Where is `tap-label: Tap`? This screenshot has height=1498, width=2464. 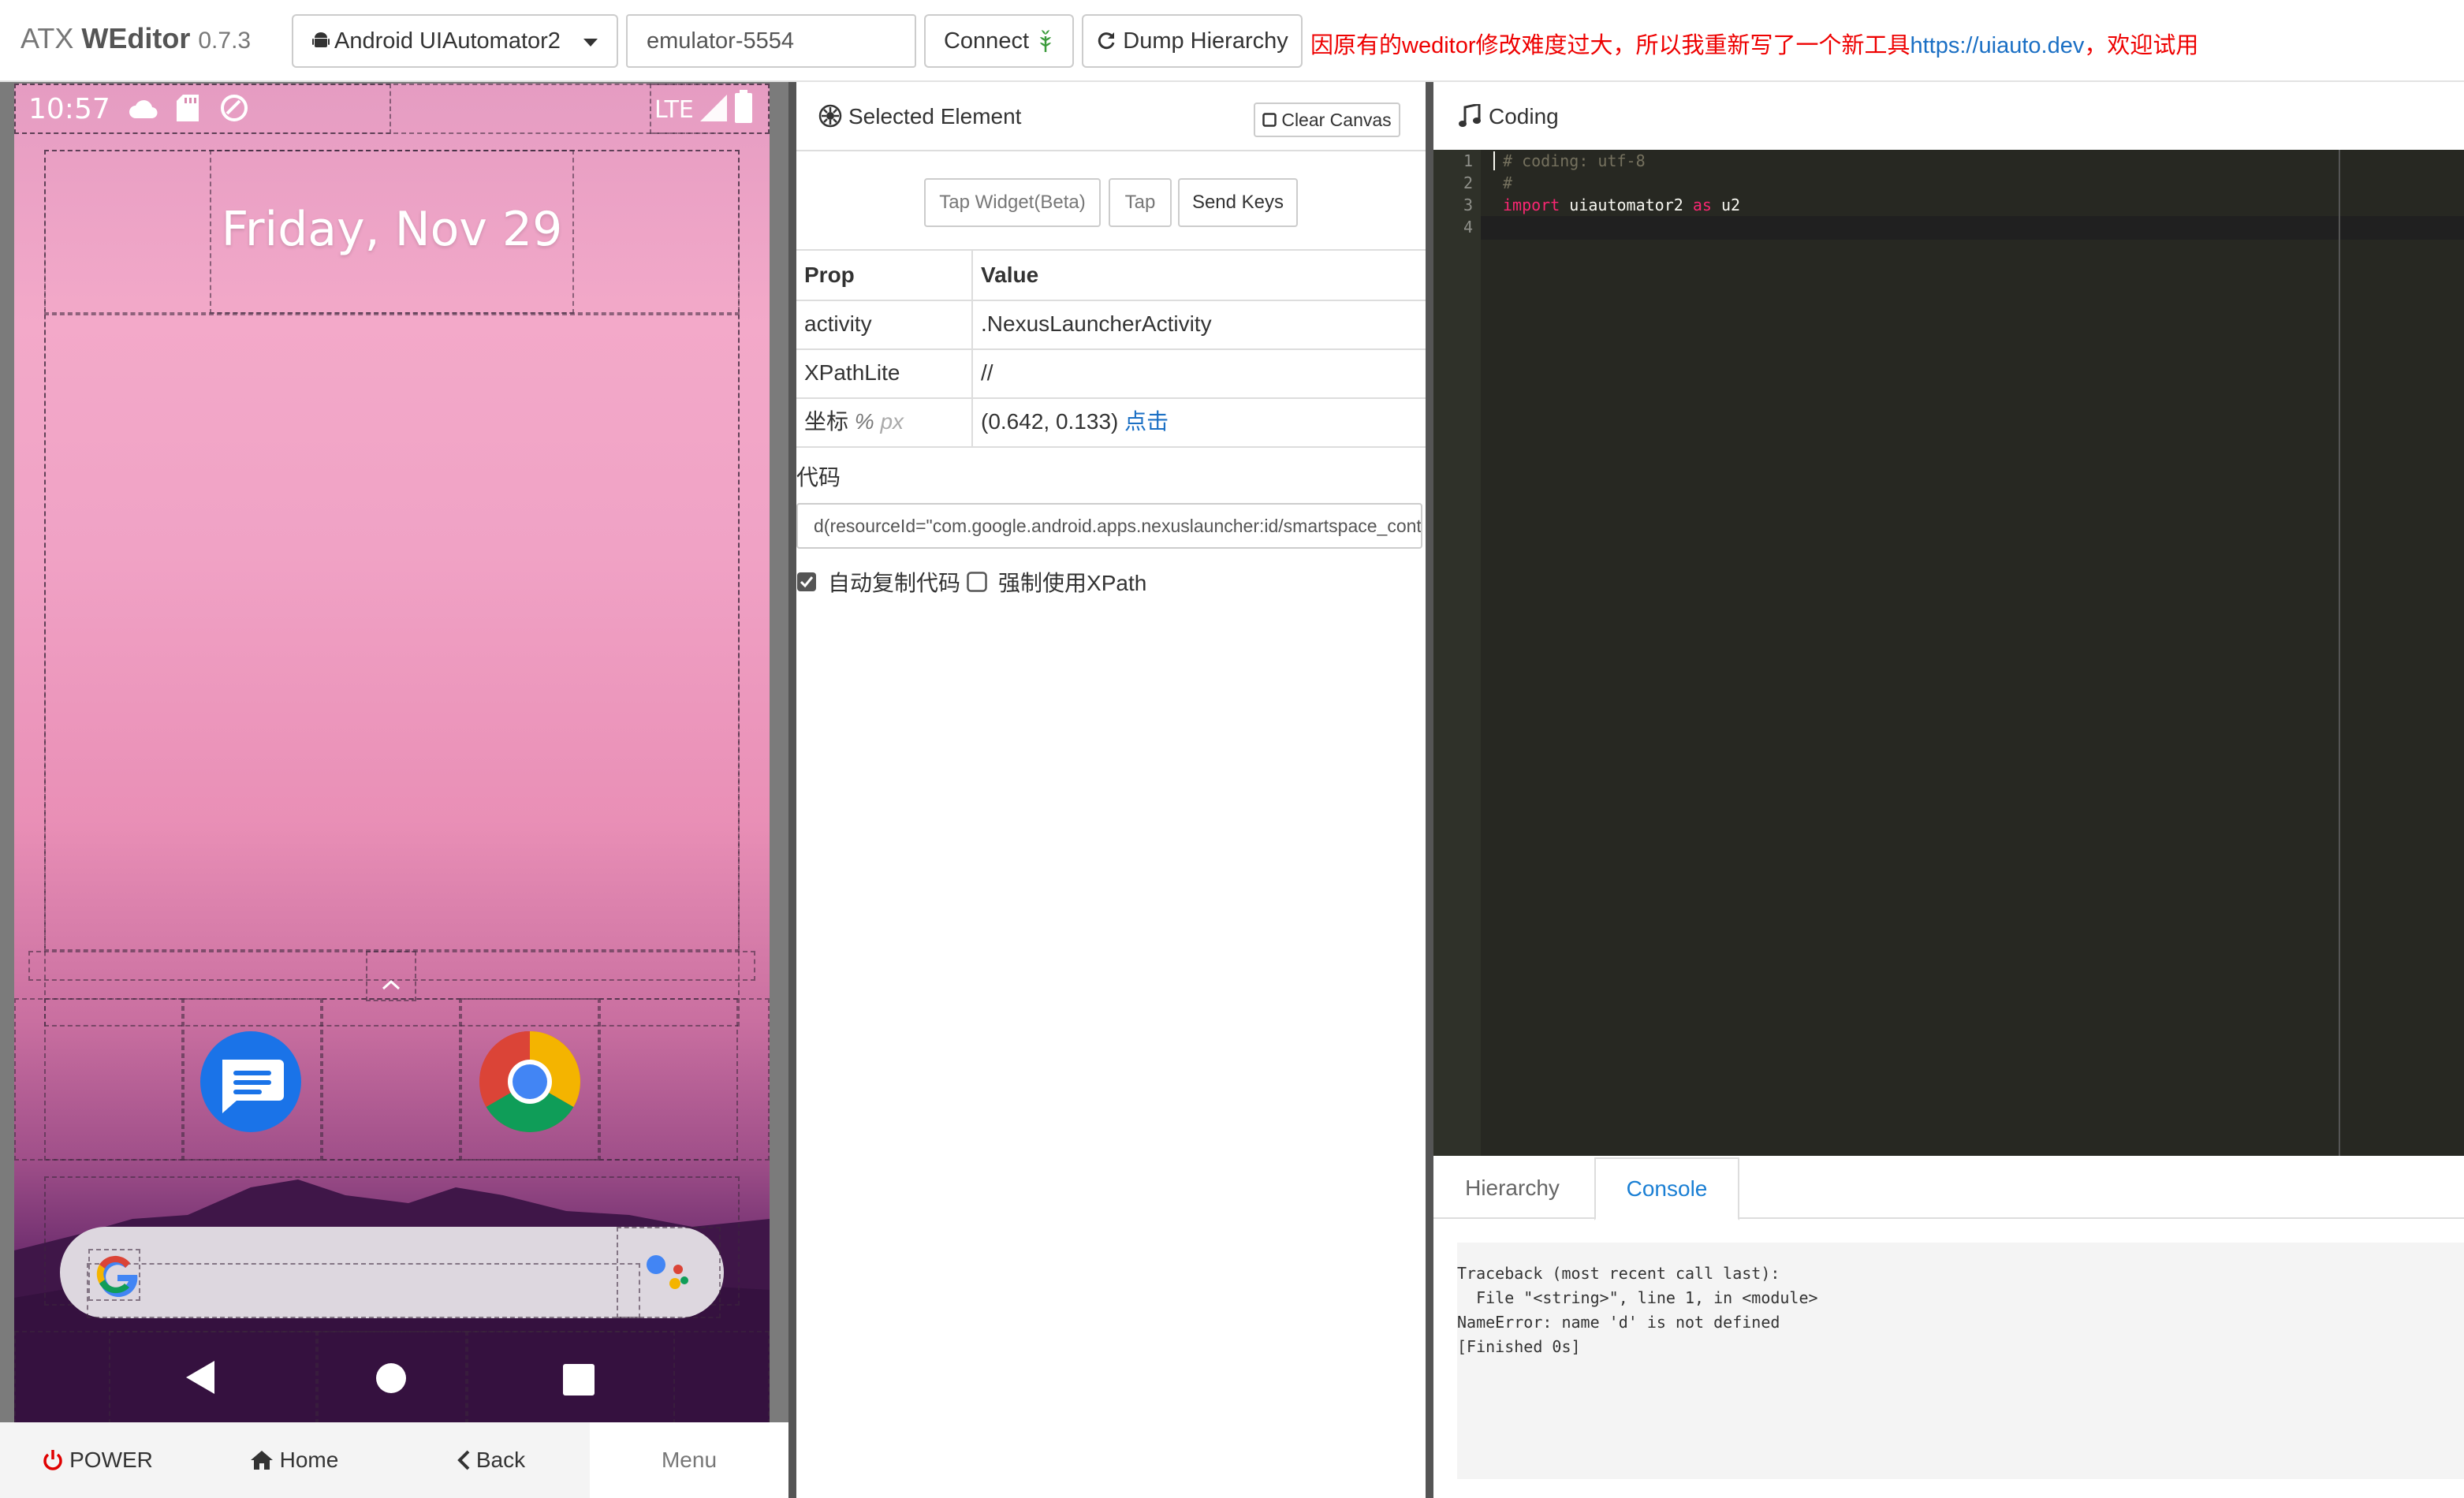 tap-label: Tap is located at coordinates (1140, 202).